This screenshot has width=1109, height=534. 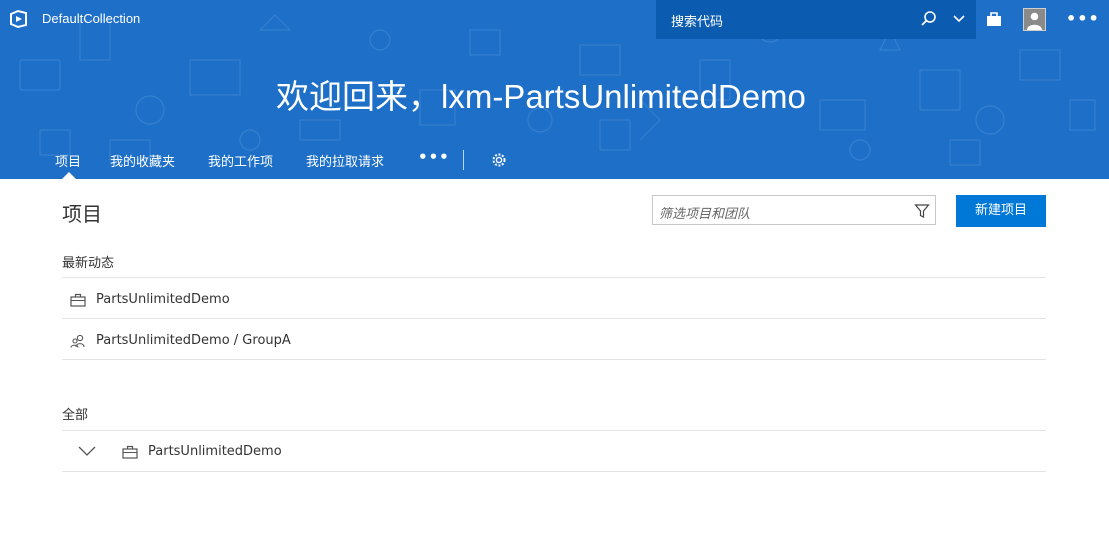 I want to click on top-bar: DefaultCollection 搜索代码 •••, so click(x=554, y=19).